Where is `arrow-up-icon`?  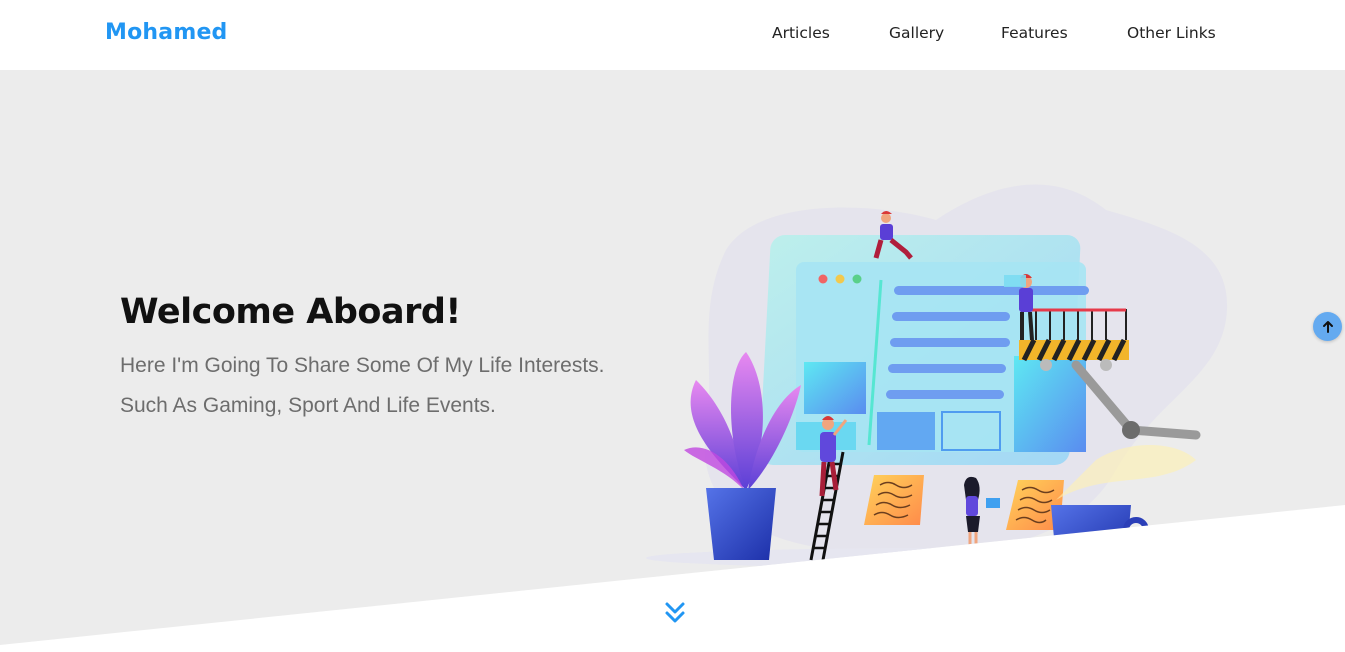 arrow-up-icon is located at coordinates (1327, 326).